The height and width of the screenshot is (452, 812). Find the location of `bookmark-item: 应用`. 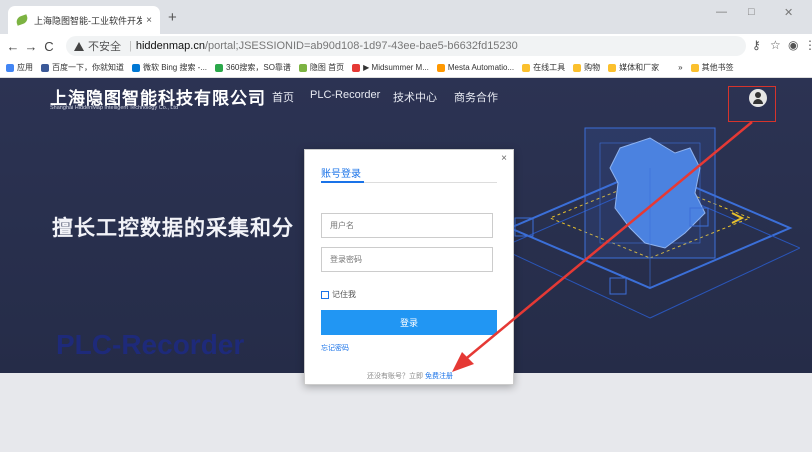

bookmark-item: 应用 is located at coordinates (19, 67).